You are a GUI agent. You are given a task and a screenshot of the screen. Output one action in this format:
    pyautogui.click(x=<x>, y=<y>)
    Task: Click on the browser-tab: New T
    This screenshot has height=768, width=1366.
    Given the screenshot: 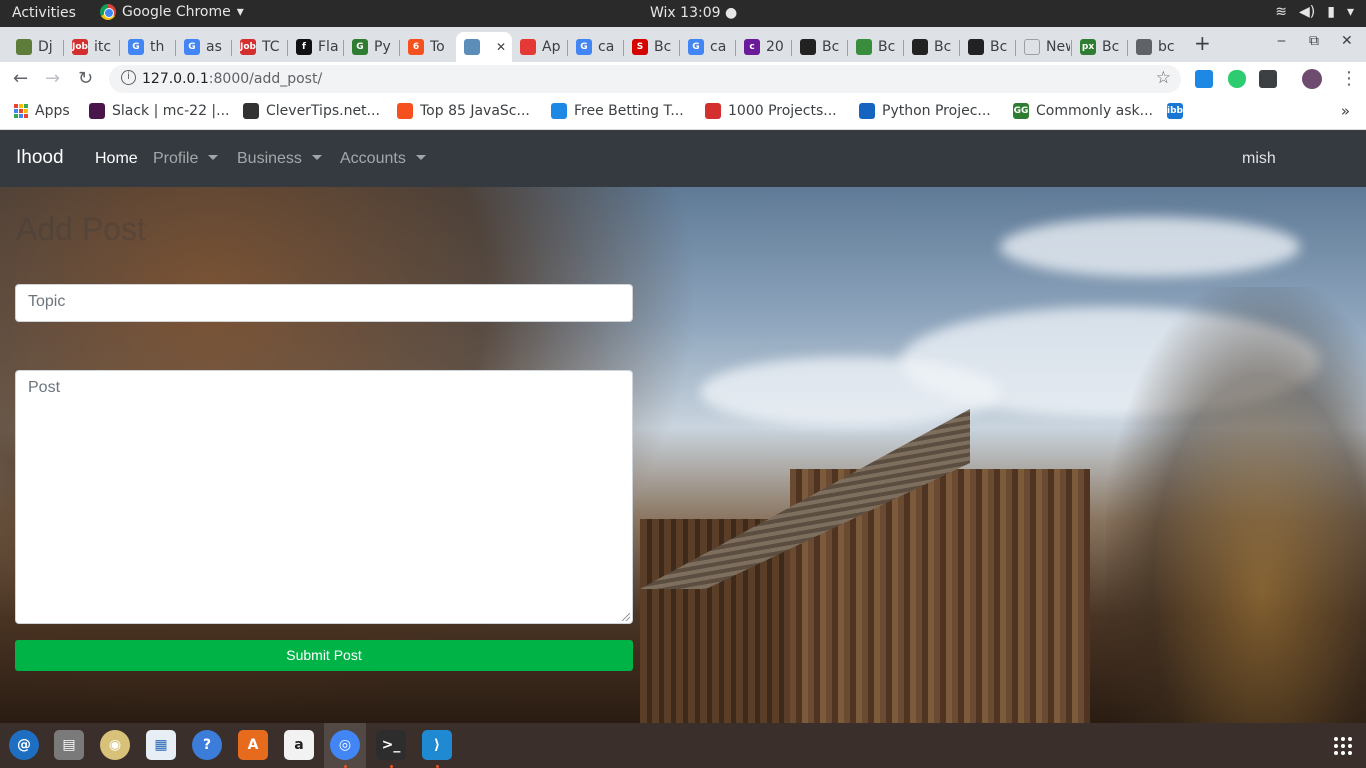 What is the action you would take?
    pyautogui.click(x=1043, y=47)
    